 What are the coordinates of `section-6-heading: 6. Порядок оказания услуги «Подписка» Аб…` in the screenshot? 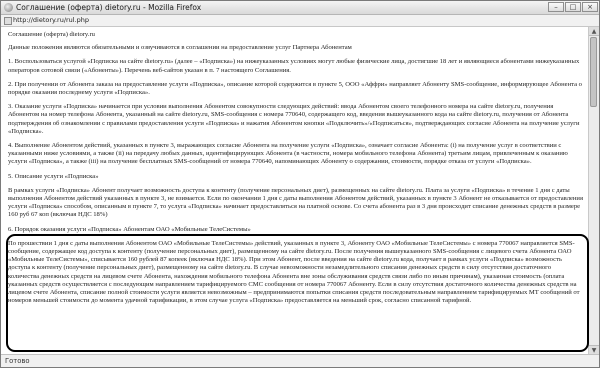 It's located at (129, 229).